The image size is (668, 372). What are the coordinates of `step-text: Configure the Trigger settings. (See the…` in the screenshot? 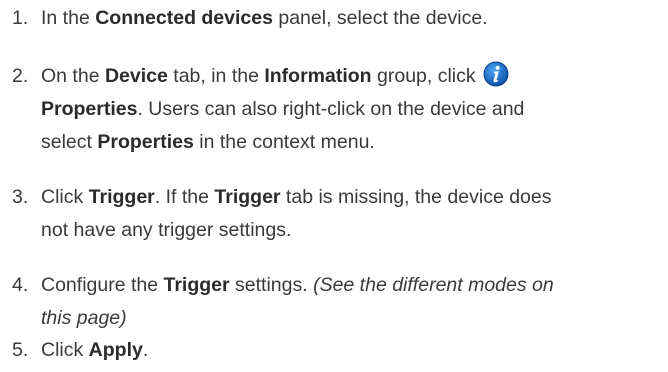 It's located at (297, 301).